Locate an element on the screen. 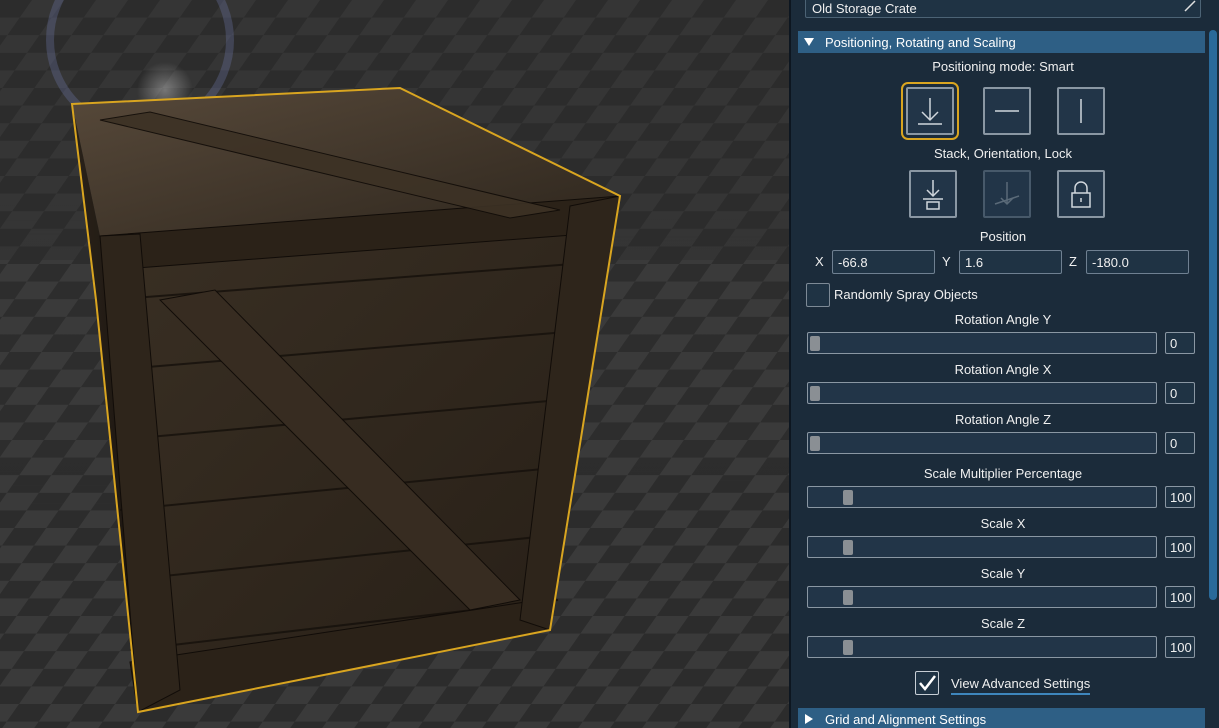  collapse-triangle-icon is located at coordinates (809, 42).